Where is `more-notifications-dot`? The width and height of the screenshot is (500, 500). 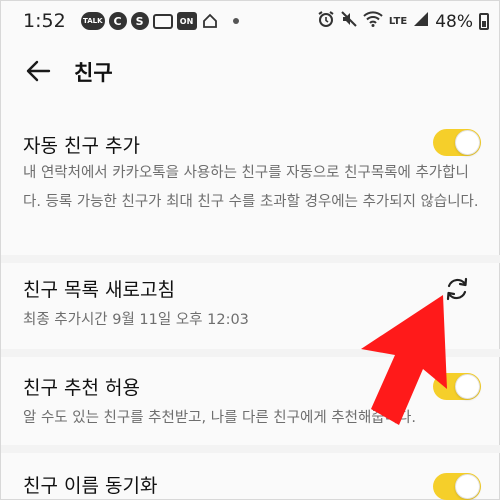 more-notifications-dot is located at coordinates (235, 21).